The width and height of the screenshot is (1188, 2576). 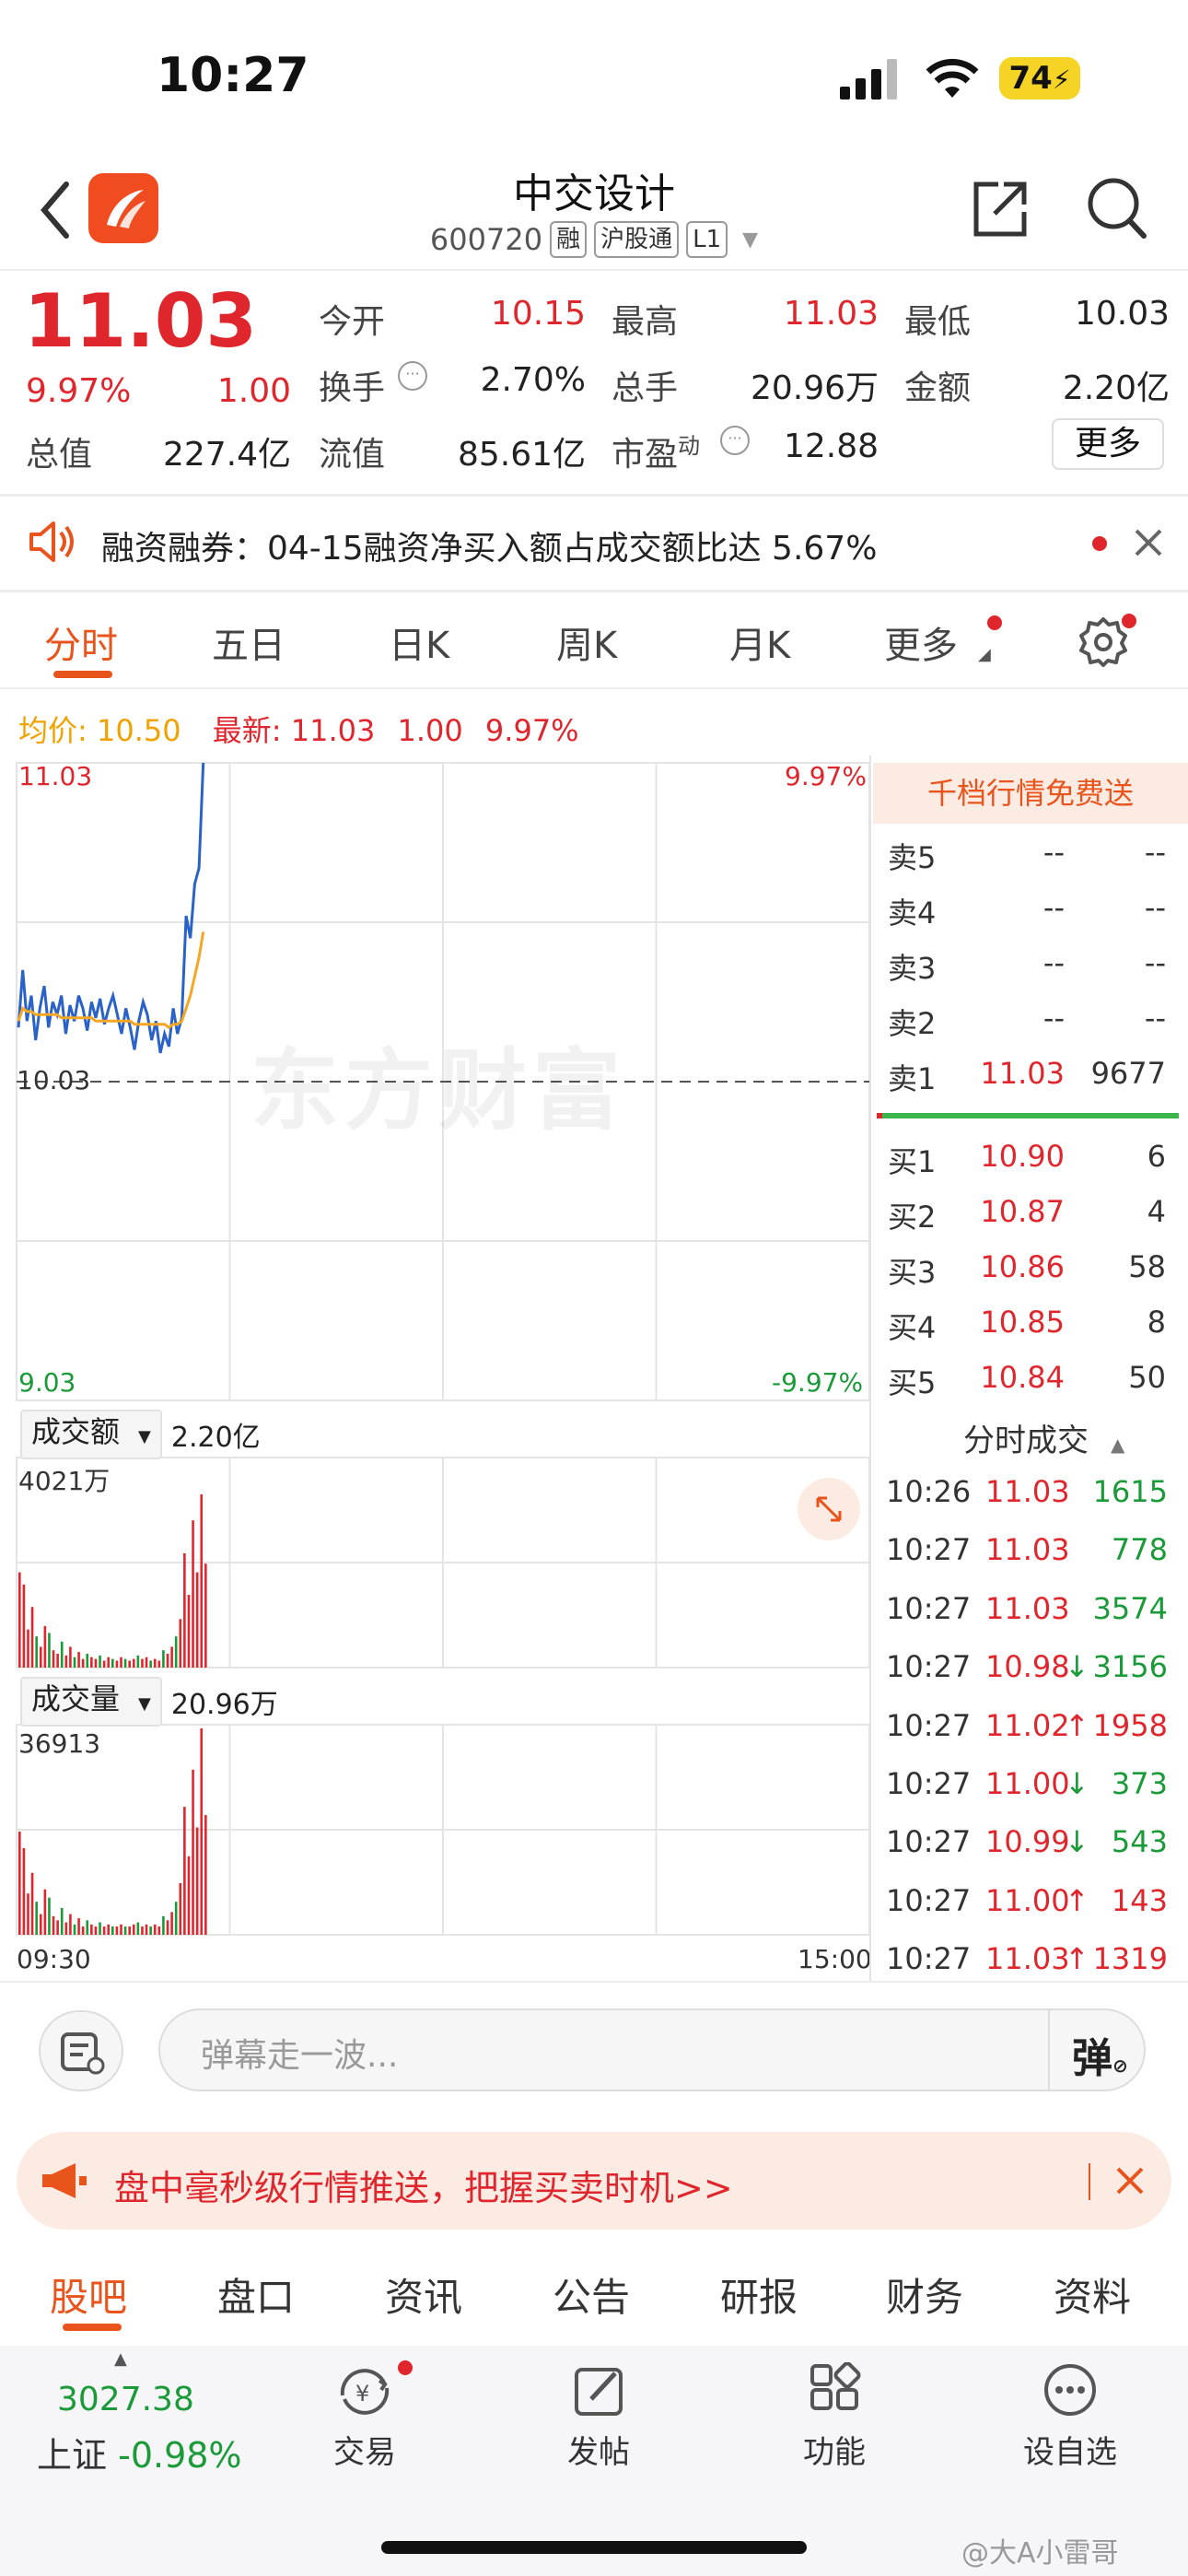 I want to click on btab-finance: 财务, so click(x=924, y=2294).